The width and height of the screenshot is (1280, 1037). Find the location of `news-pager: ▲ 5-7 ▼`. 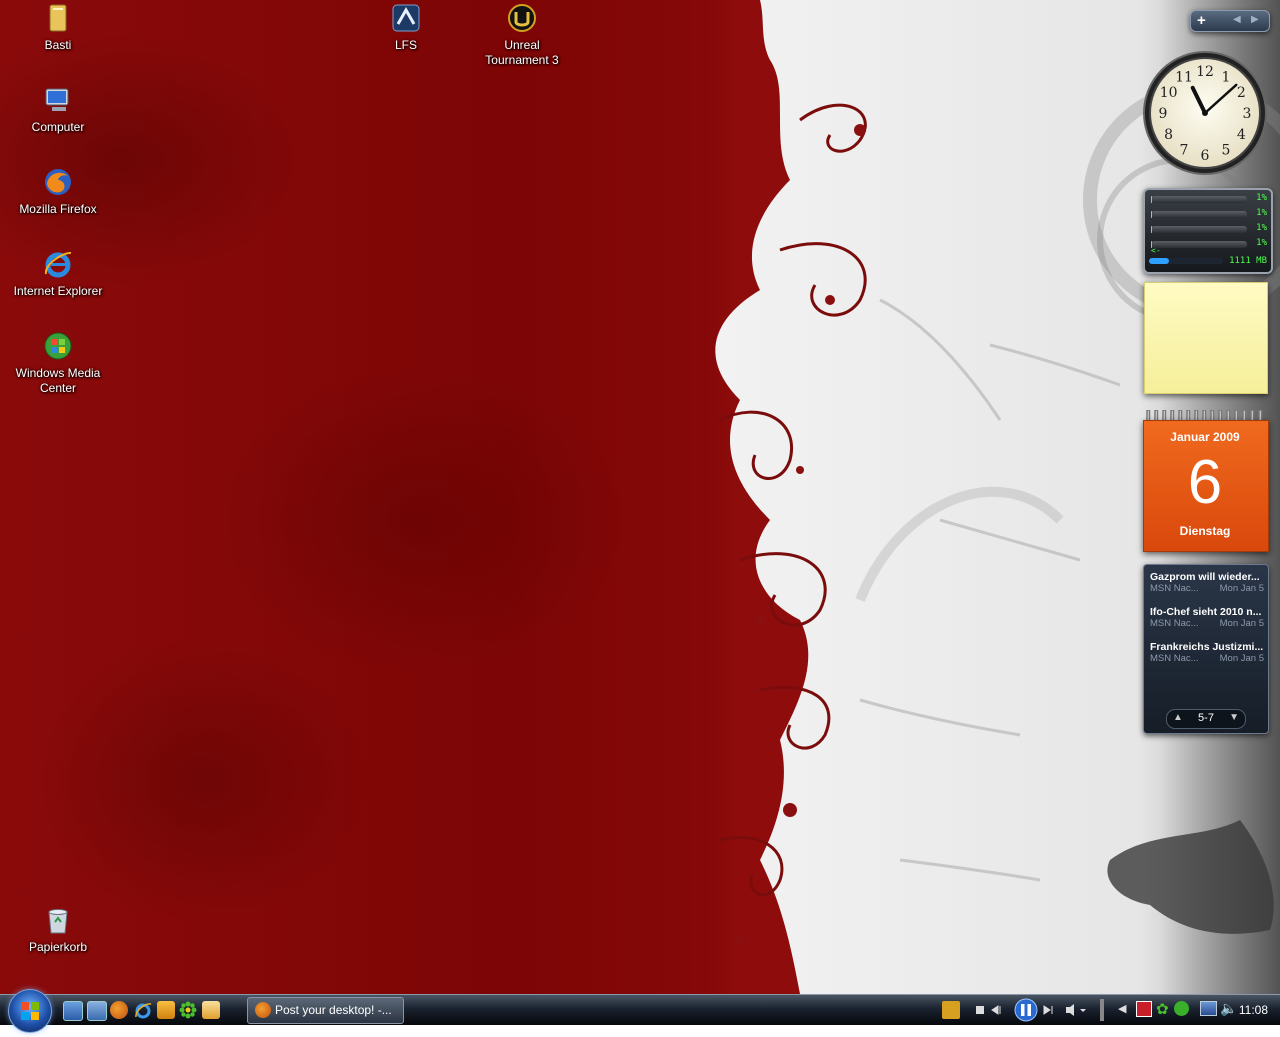

news-pager: ▲ 5-7 ▼ is located at coordinates (1206, 719).